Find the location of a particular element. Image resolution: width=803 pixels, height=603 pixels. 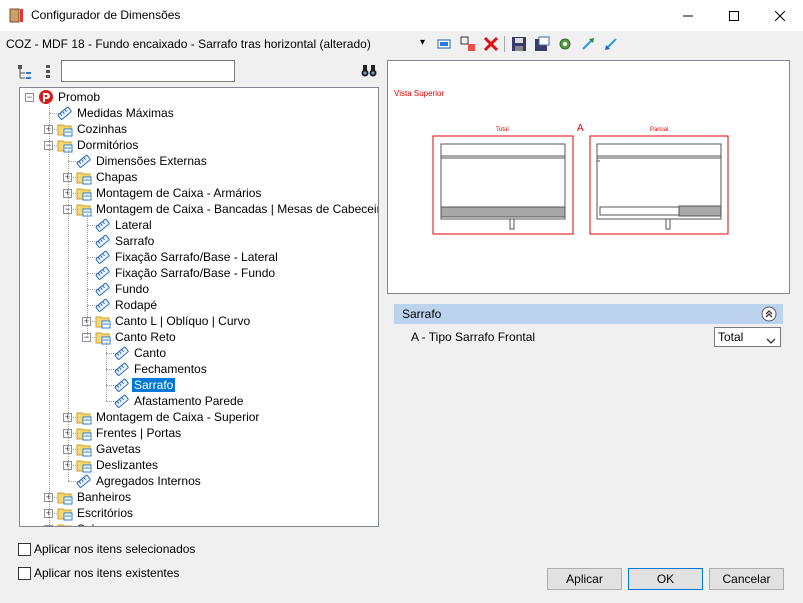

tree-collapse-icon is located at coordinates (48, 72).